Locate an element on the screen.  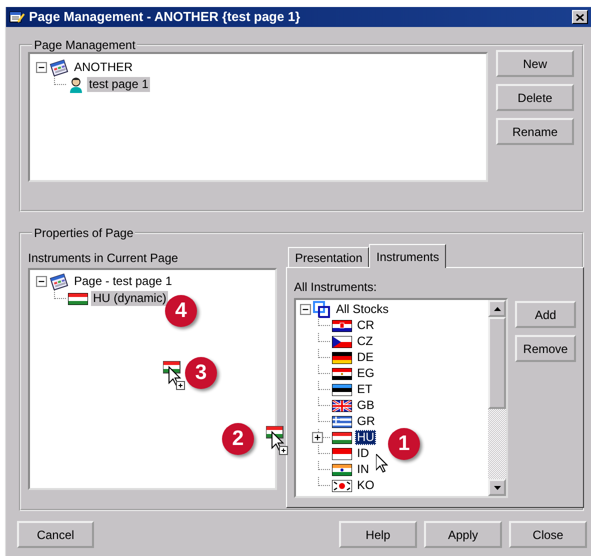
group-label: Properties of Page is located at coordinates (83, 233).